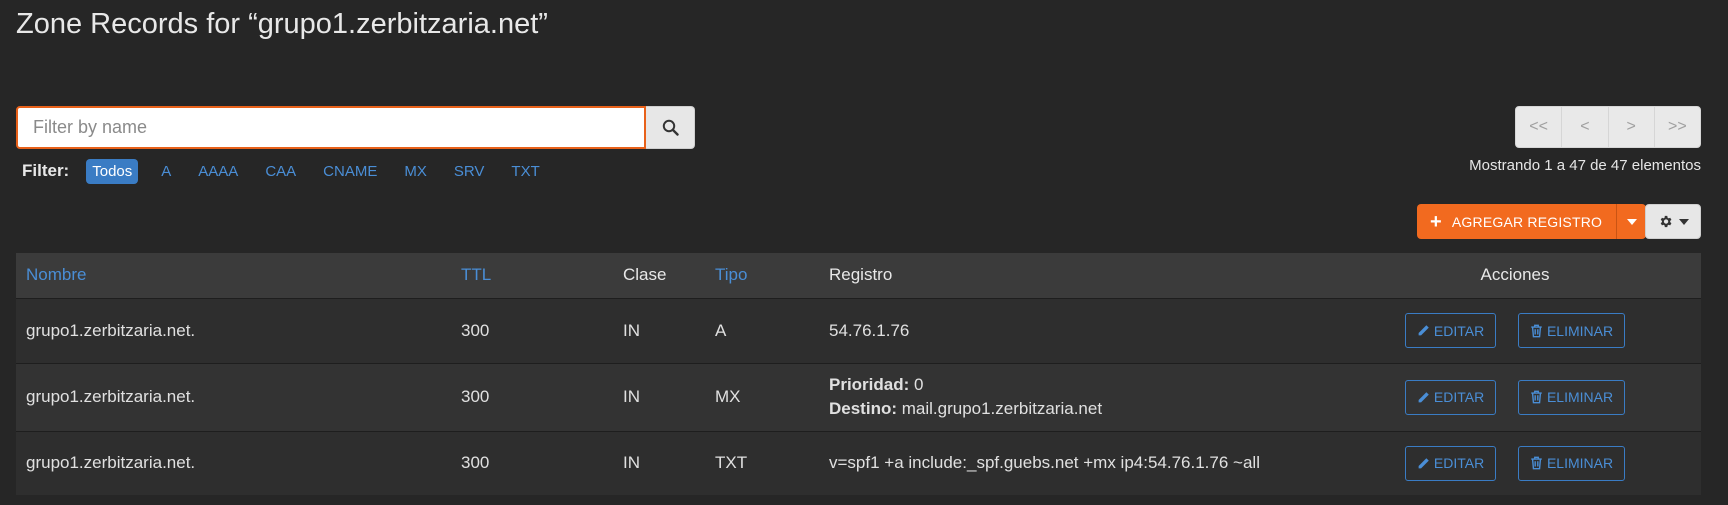 This screenshot has height=505, width=1728. I want to click on filter-option-todos: Todos, so click(112, 171).